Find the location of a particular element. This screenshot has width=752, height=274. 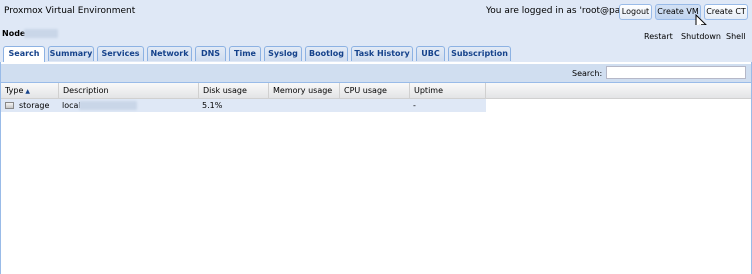

column-memory-usage: Memory usage is located at coordinates (304, 90).